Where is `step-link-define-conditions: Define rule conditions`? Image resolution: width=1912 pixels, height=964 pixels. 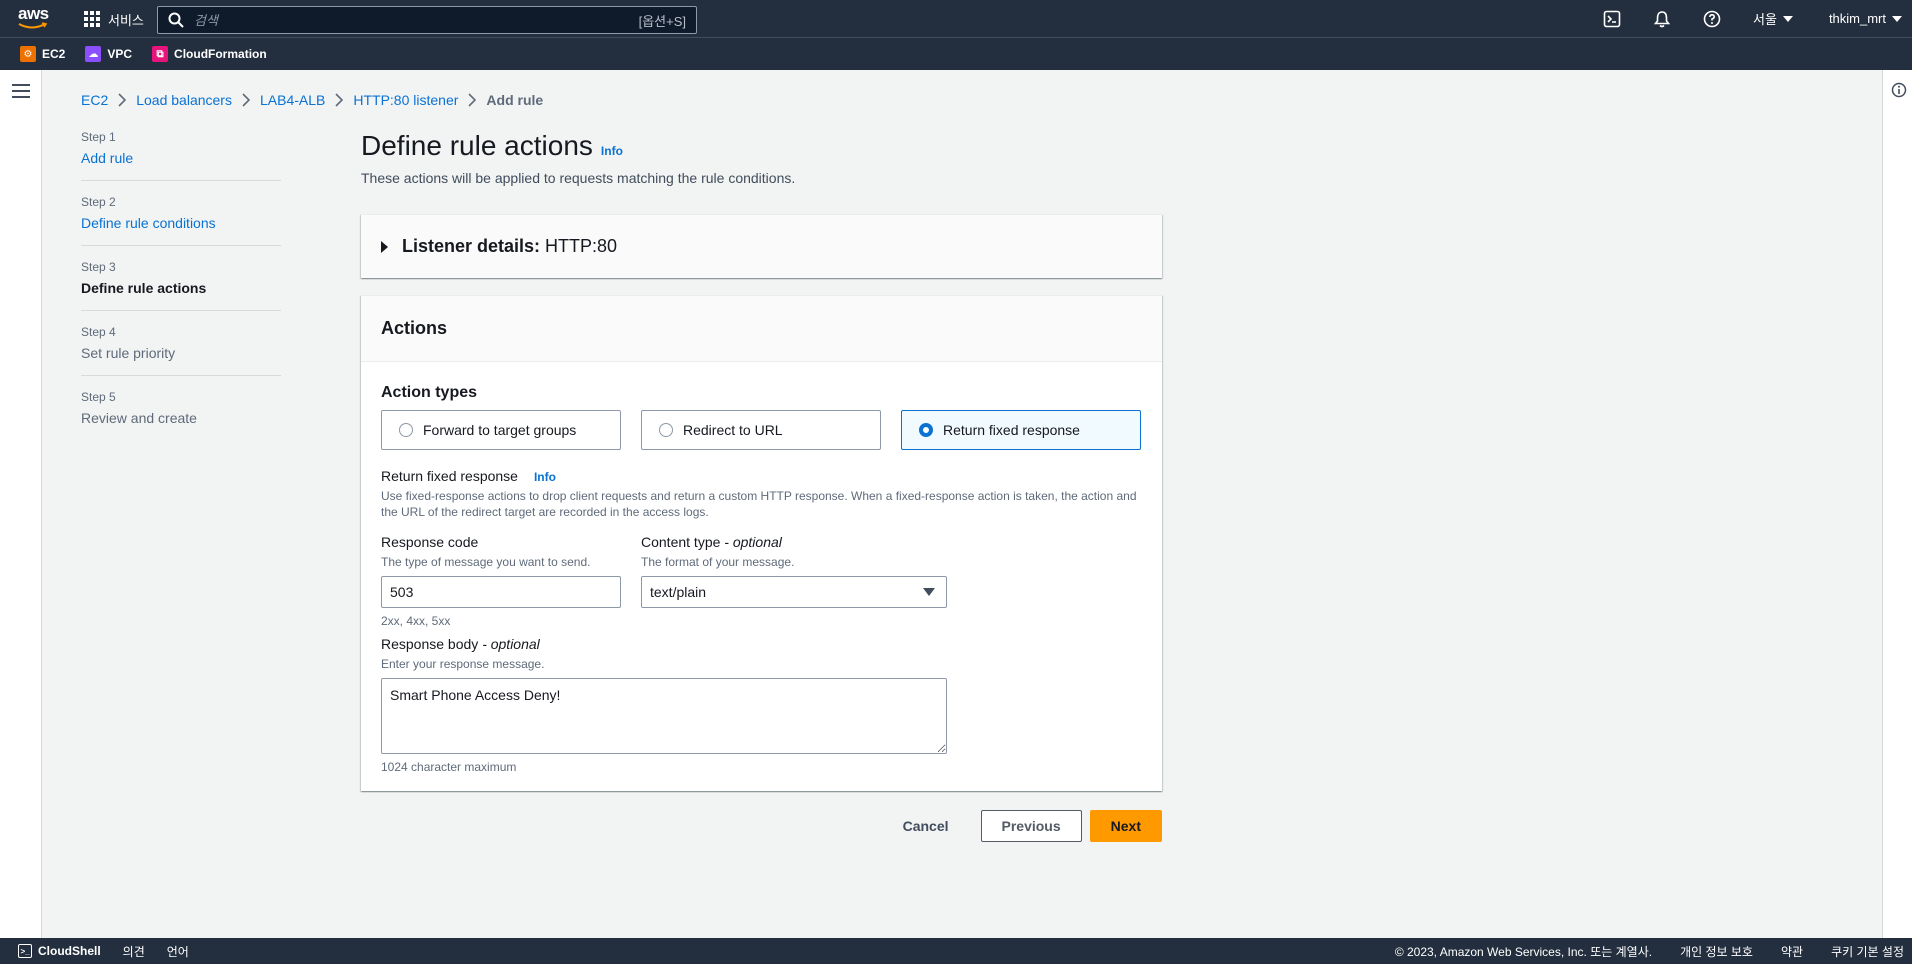 step-link-define-conditions: Define rule conditions is located at coordinates (181, 223).